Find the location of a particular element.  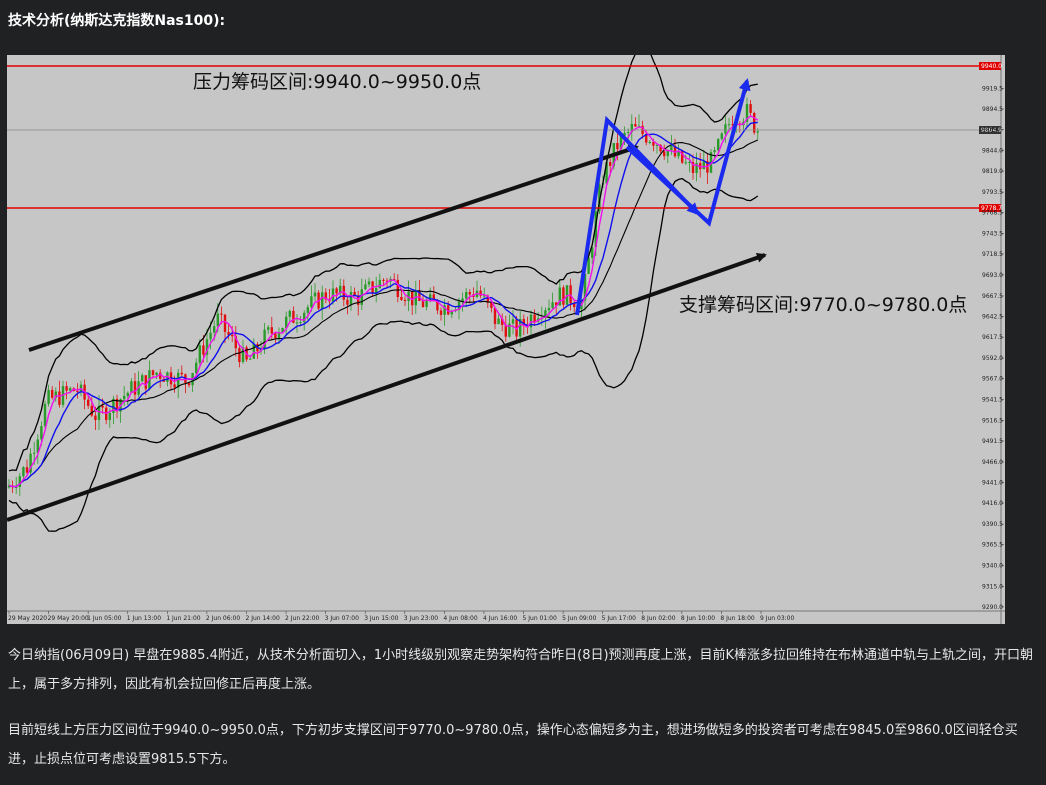

x-tick-label: 1 Jun 13:00 is located at coordinates (144, 618).